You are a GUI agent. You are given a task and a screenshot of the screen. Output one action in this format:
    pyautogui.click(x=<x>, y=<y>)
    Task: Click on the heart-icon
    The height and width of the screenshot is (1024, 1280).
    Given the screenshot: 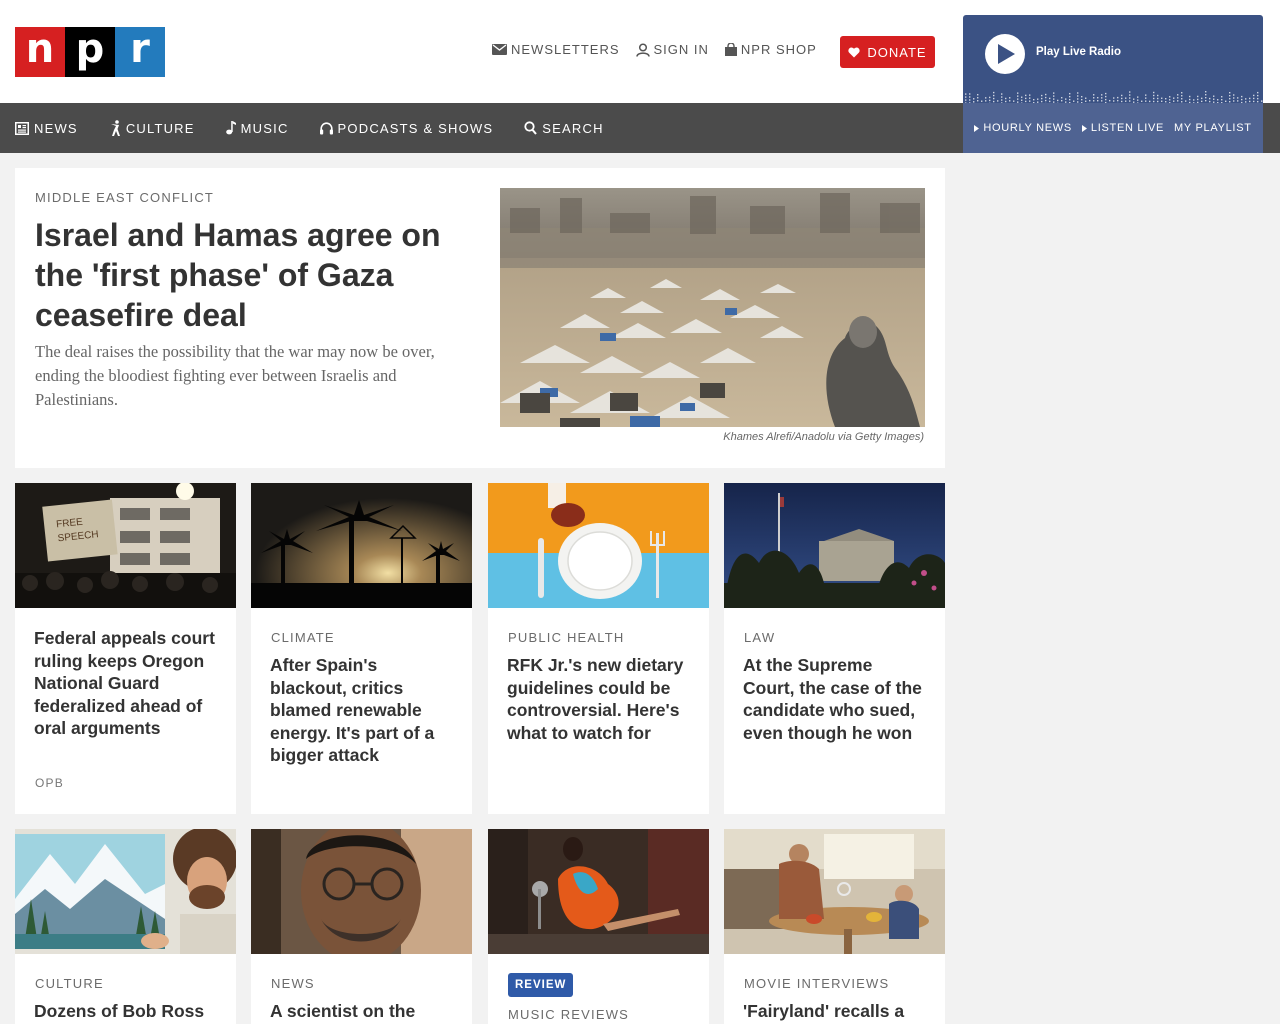 What is the action you would take?
    pyautogui.click(x=854, y=52)
    